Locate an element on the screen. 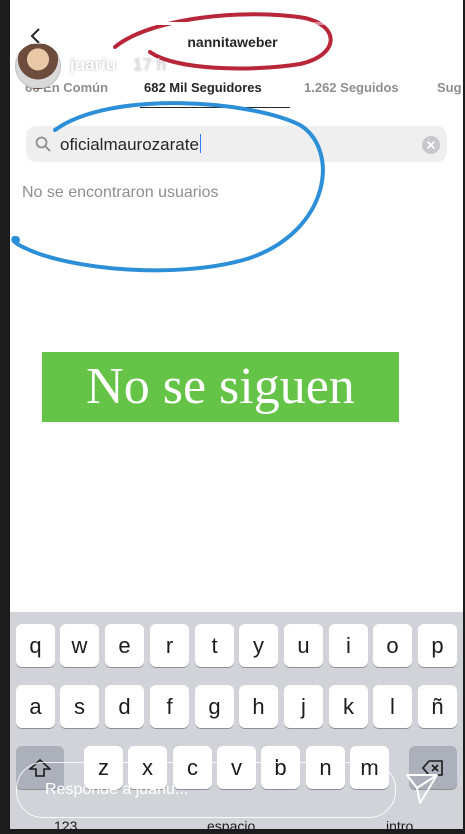  key-e: e is located at coordinates (124, 645).